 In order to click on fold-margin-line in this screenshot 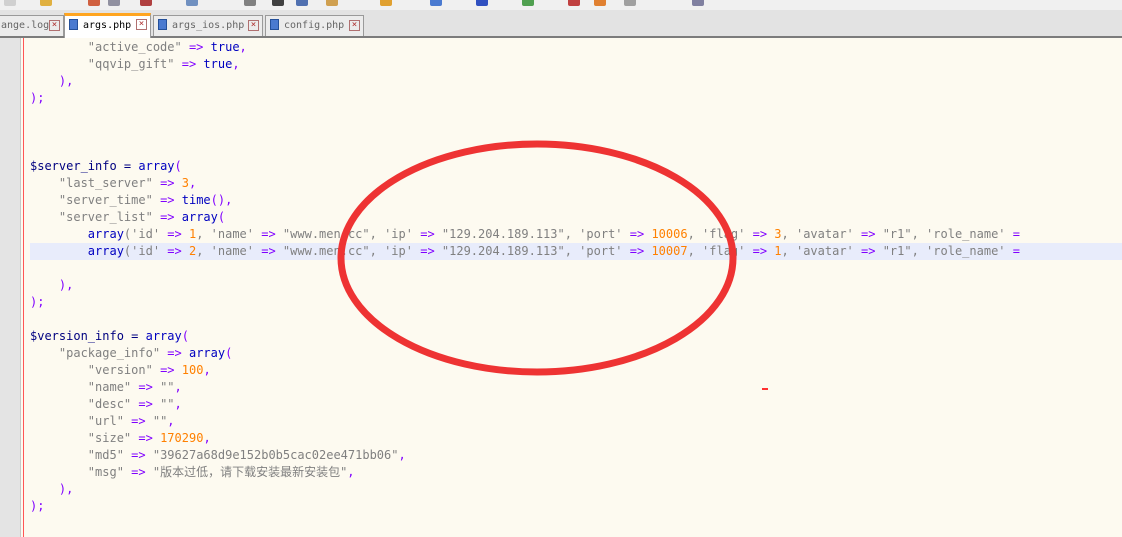, I will do `click(23, 287)`.